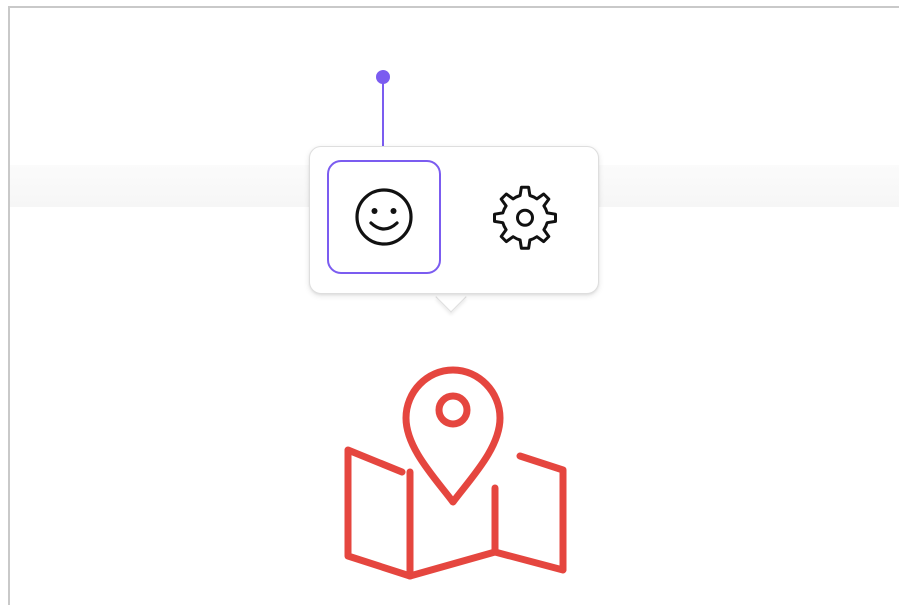  I want to click on smiley-button, so click(384, 217).